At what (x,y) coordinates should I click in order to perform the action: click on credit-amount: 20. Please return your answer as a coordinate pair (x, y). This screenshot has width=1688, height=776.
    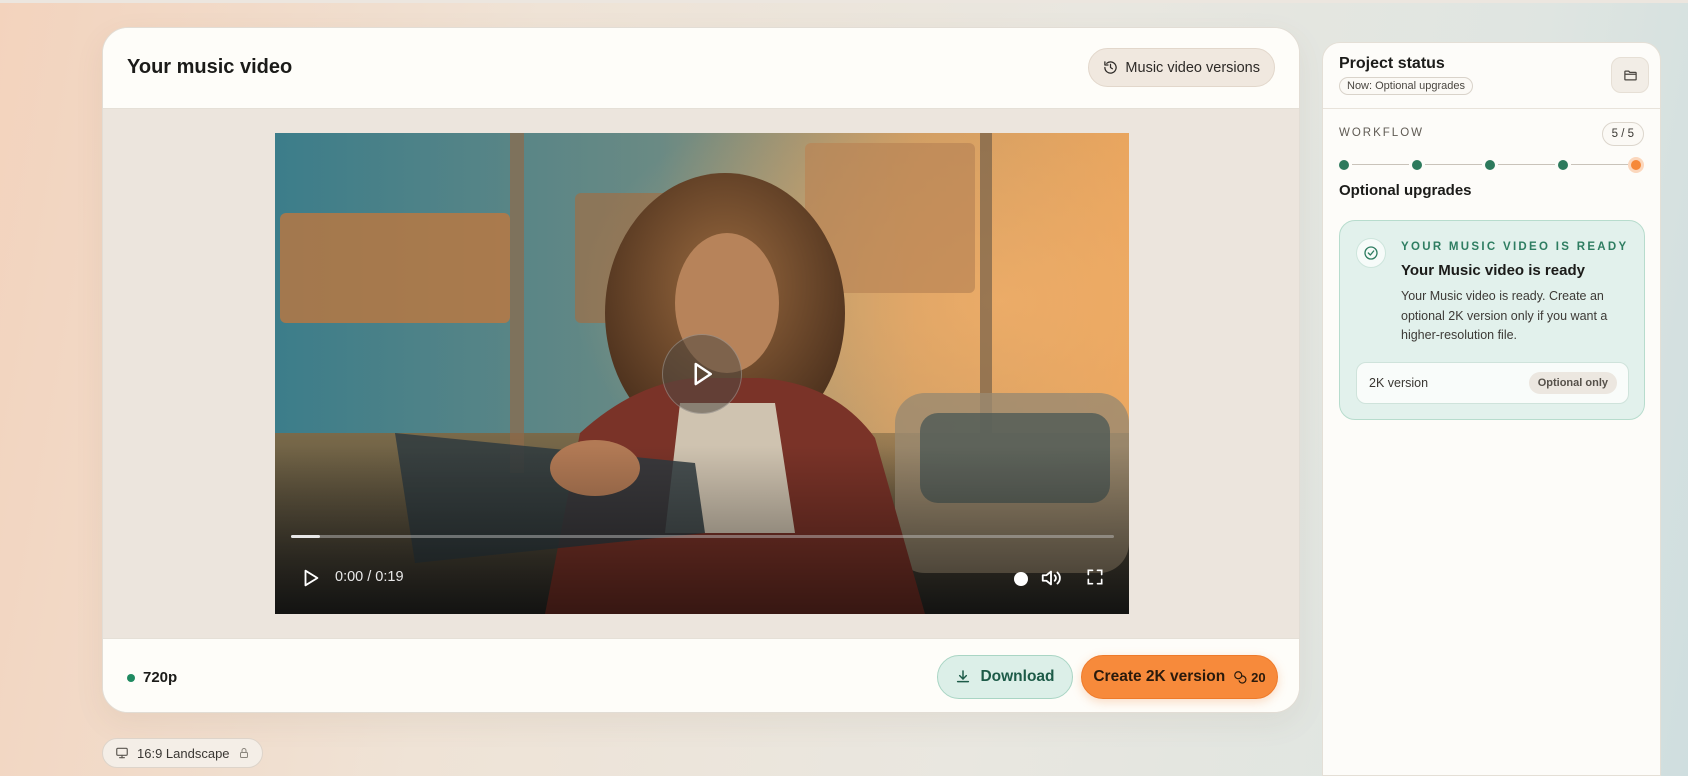
    Looking at the image, I should click on (1258, 677).